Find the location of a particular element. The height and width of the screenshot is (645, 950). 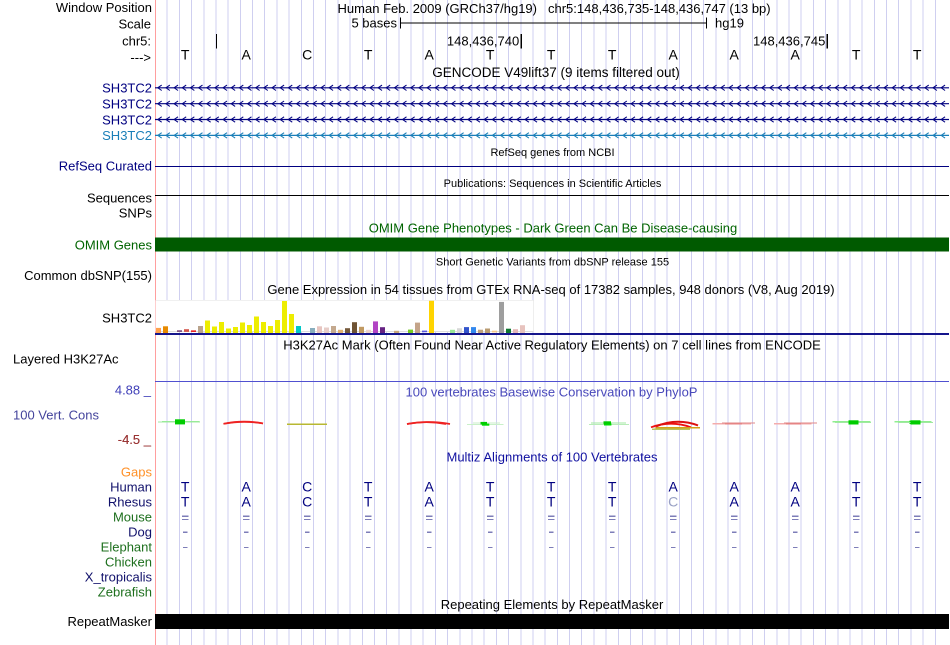

svg-text: Layered H3K27Ac is located at coordinates (66, 359).